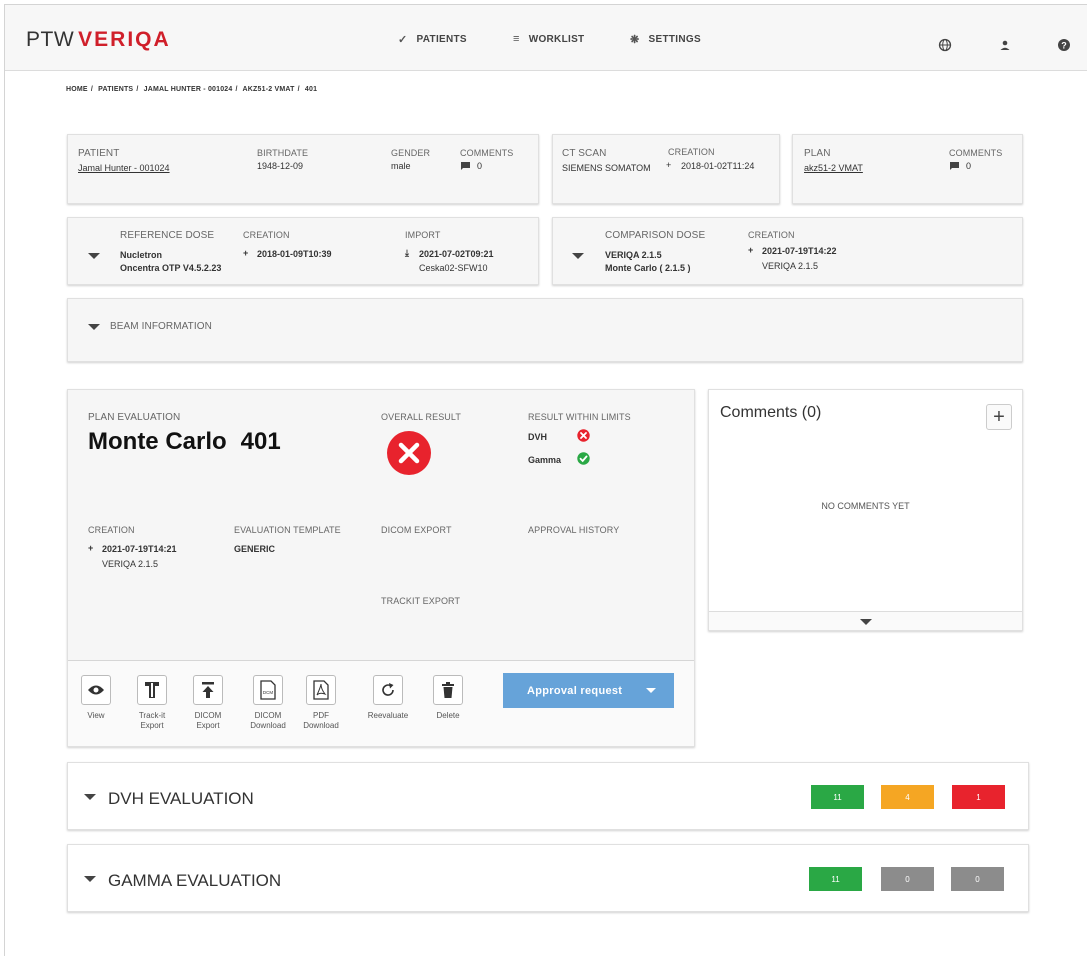 The height and width of the screenshot is (956, 1087). Describe the element at coordinates (421, 601) in the screenshot. I see `trackit-export-label: TRACKIT EXPORT` at that location.